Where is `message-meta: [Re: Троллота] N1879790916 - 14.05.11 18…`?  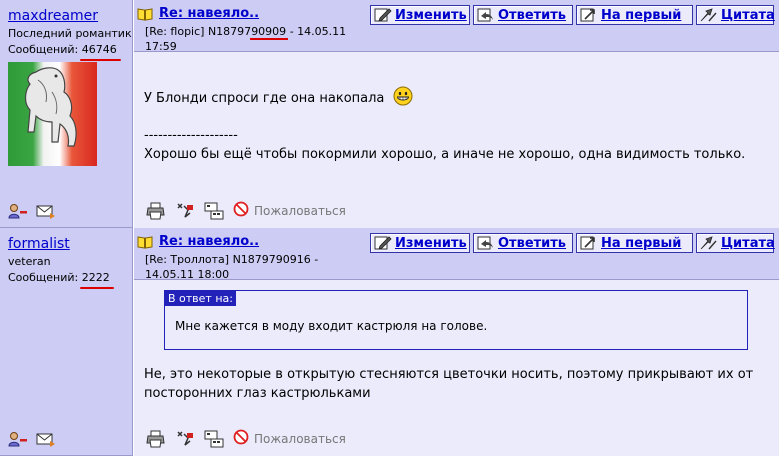
message-meta: [Re: Троллота] N1879790916 - 14.05.11 18… is located at coordinates (251, 267).